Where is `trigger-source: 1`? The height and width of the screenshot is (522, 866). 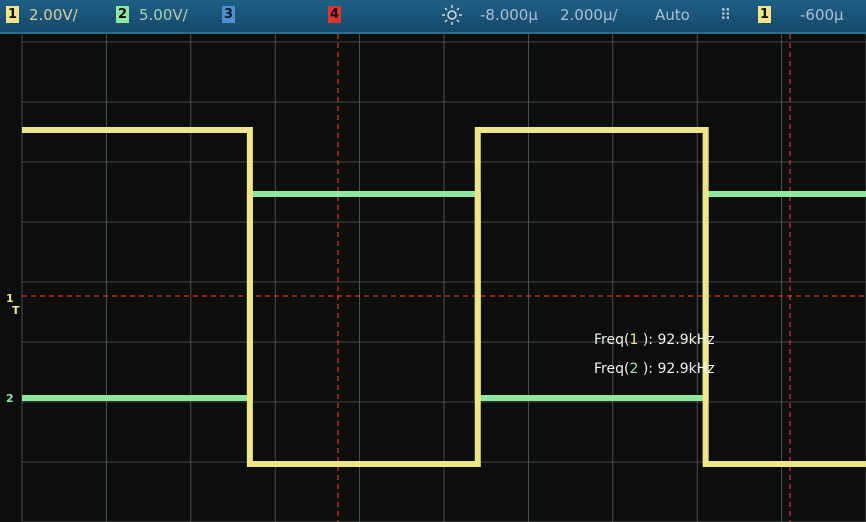 trigger-source: 1 is located at coordinates (764, 14).